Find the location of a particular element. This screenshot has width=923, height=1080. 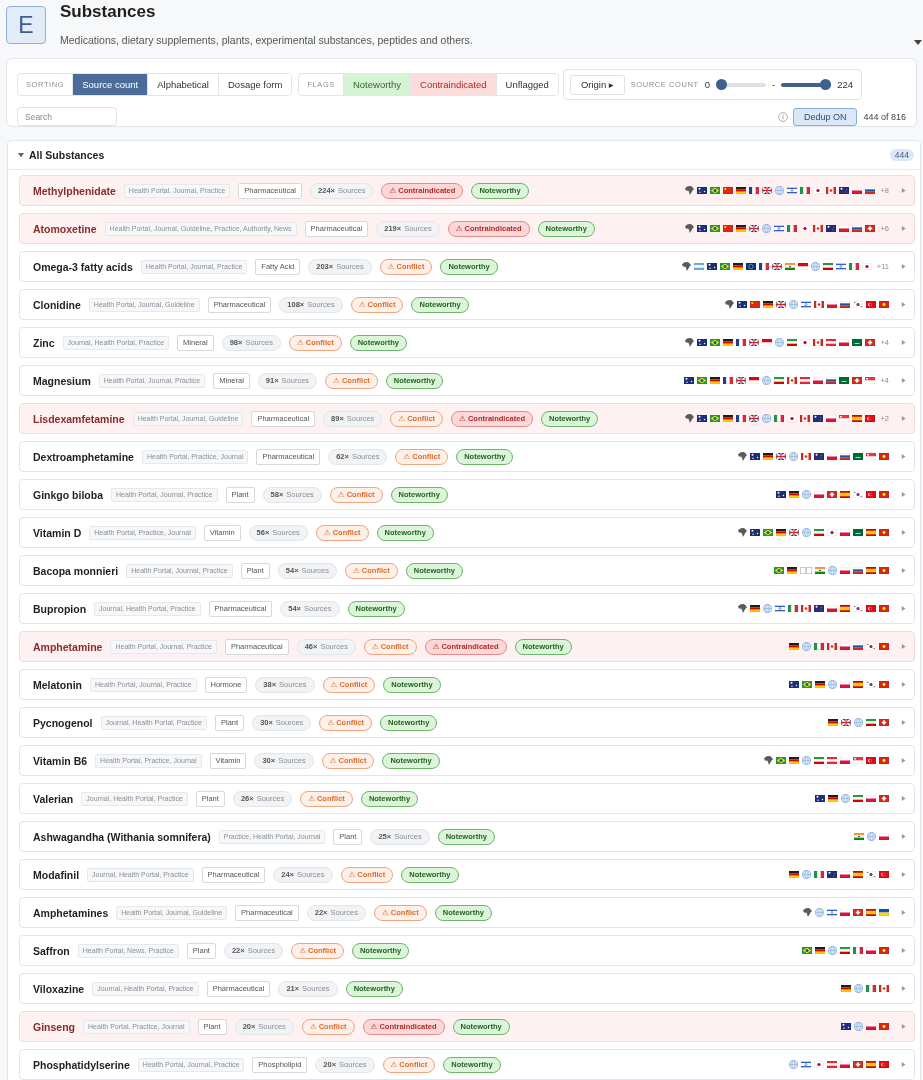

missing-glyph-icon is located at coordinates (806, 570).